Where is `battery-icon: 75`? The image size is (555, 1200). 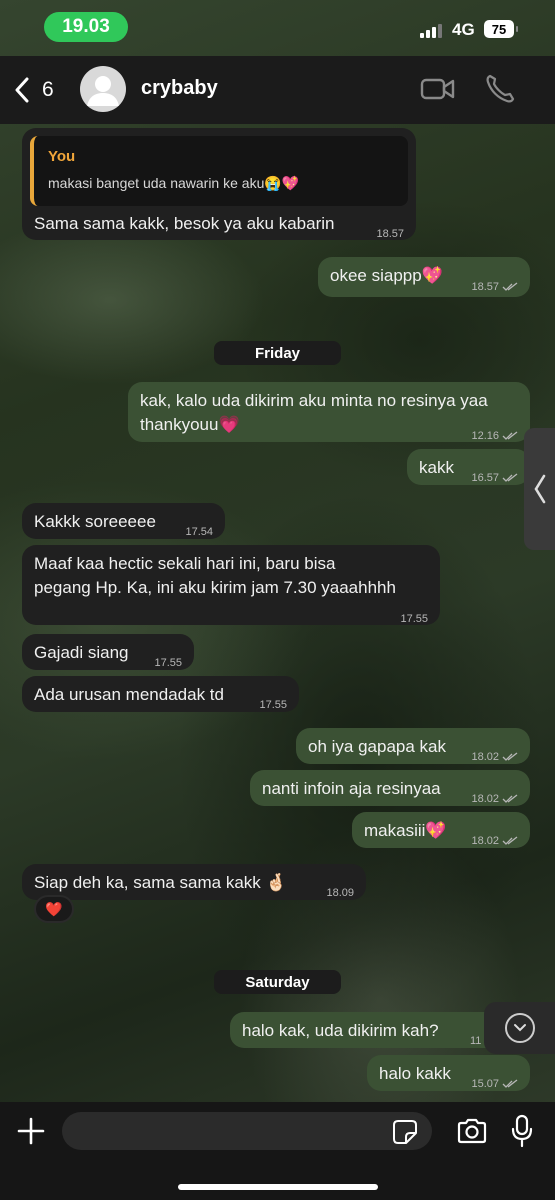 battery-icon: 75 is located at coordinates (501, 29).